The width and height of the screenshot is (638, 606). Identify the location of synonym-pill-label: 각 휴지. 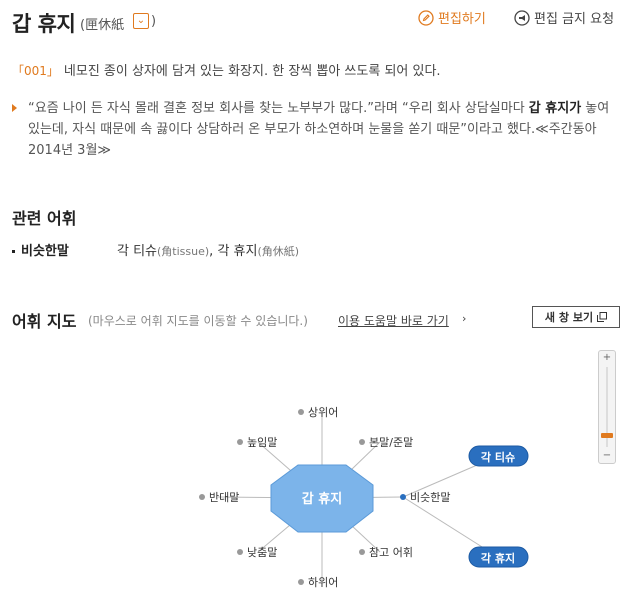
(498, 558).